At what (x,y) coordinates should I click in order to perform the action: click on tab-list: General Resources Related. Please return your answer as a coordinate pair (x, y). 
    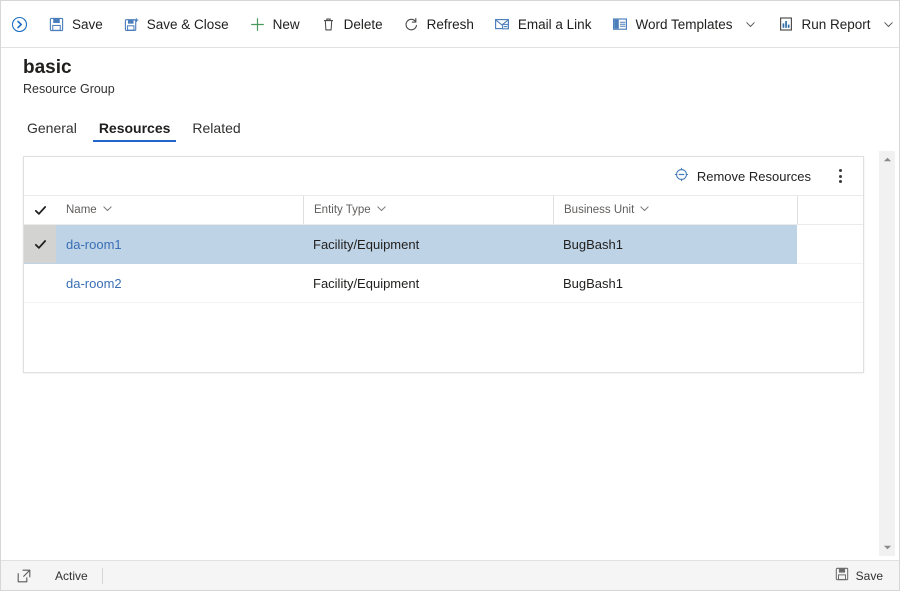
    Looking at the image, I should click on (139, 128).